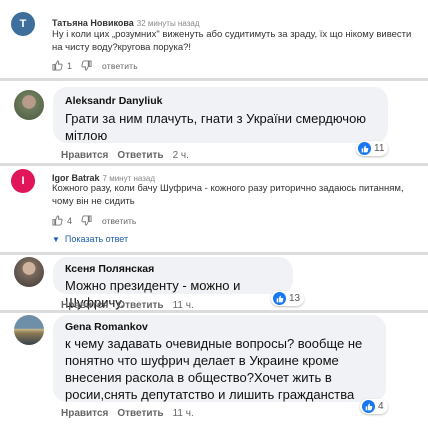 The image size is (428, 426). I want to click on show-replies-label: Показать ответ, so click(96, 239).